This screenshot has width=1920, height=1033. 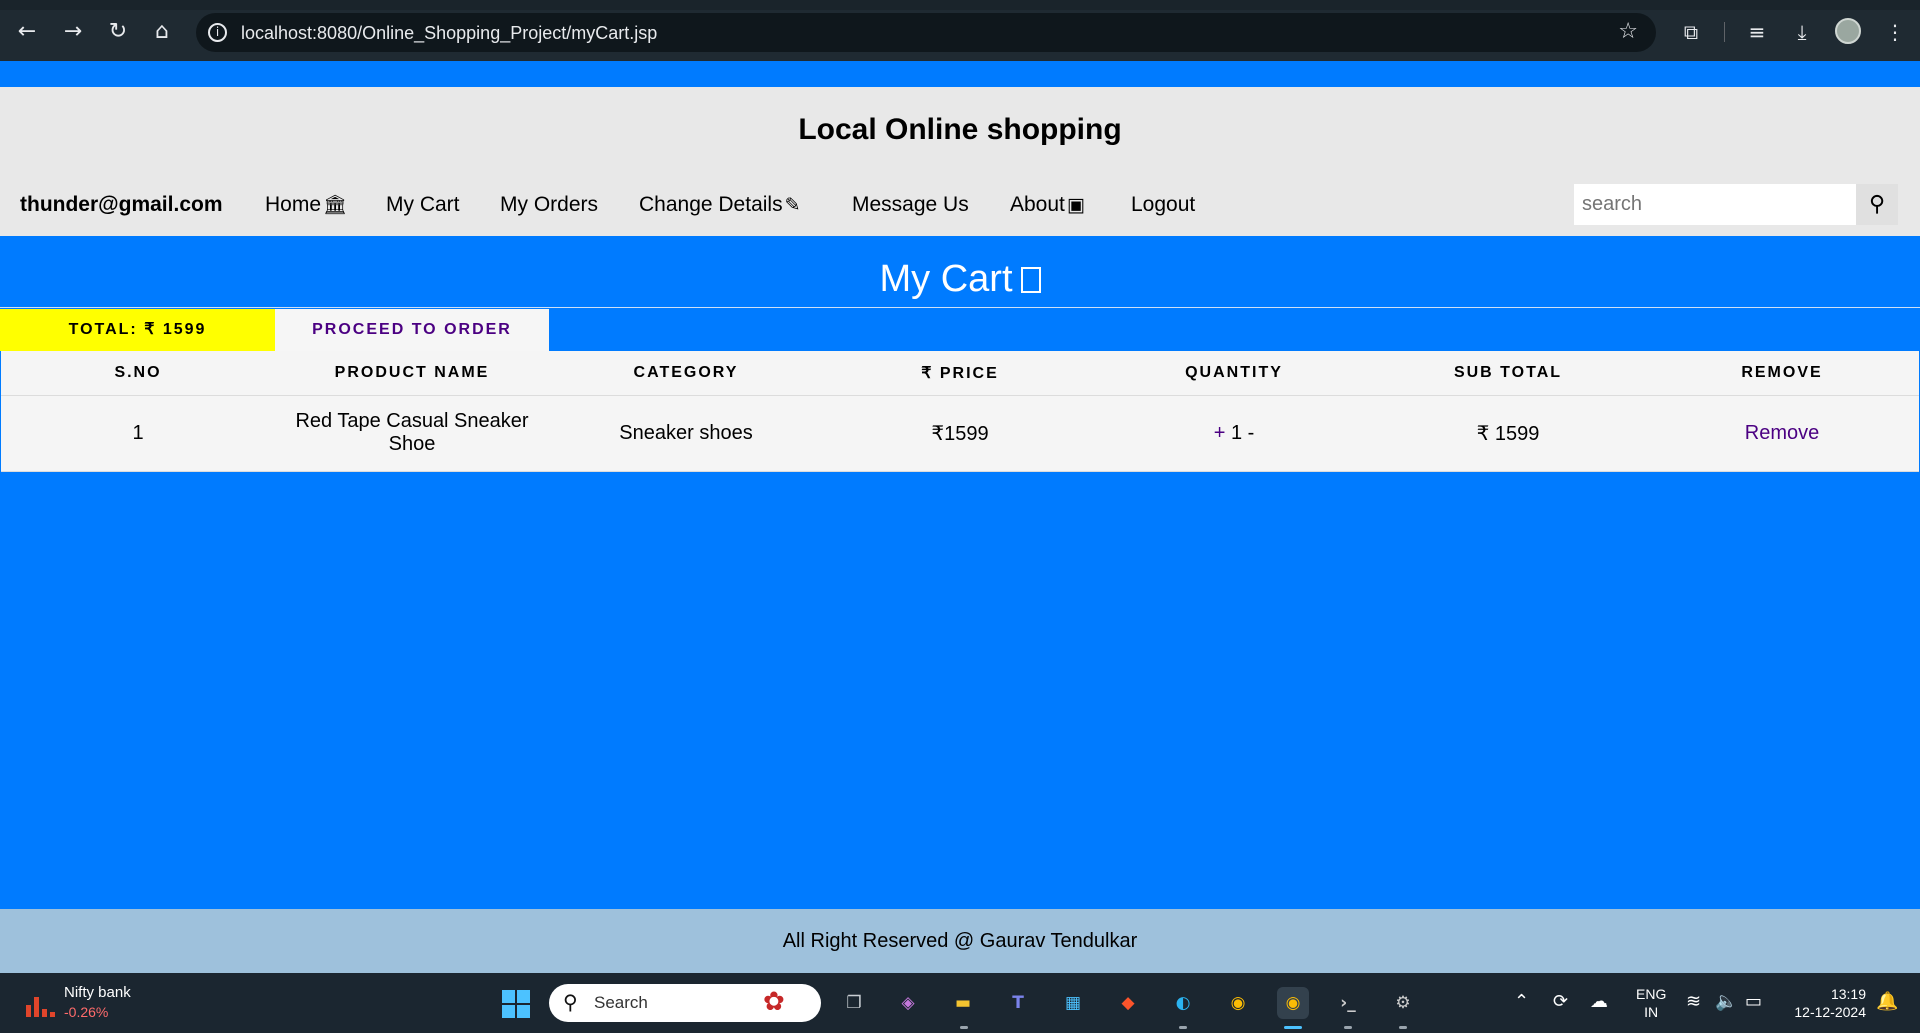 I want to click on teams-icon: T, so click(x=1018, y=1003).